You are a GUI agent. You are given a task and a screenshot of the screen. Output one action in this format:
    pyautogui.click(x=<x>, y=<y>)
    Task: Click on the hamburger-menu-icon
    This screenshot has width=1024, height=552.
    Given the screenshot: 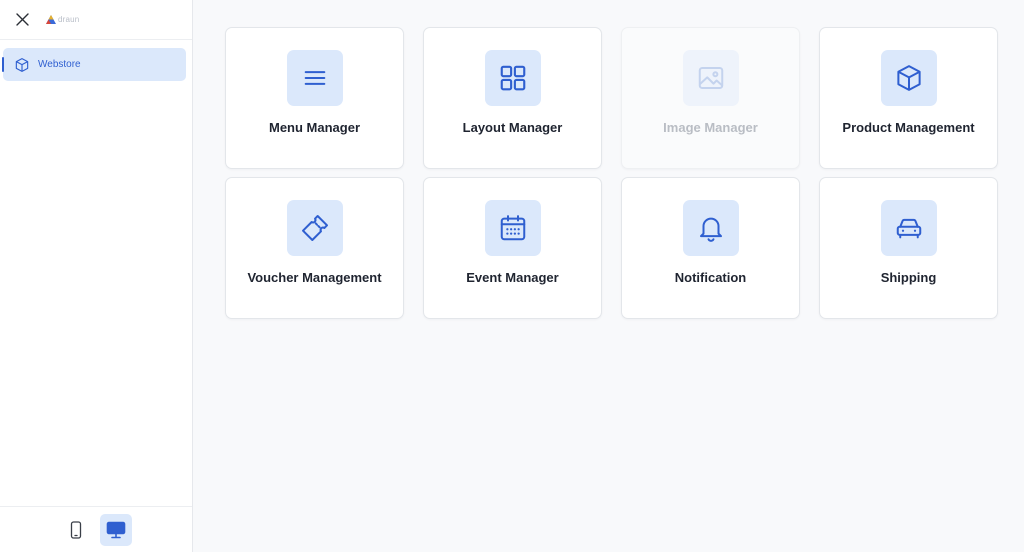 What is the action you would take?
    pyautogui.click(x=314, y=78)
    